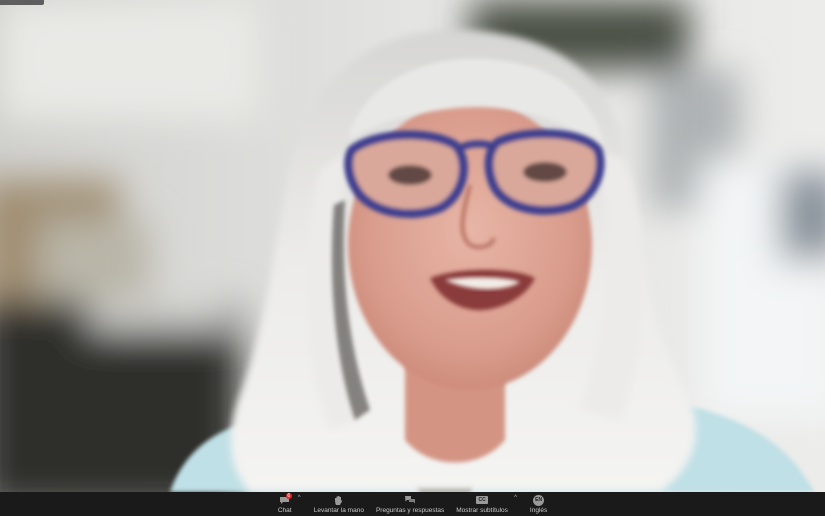  Describe the element at coordinates (22, 2) in the screenshot. I see `participant-name-tag` at that location.